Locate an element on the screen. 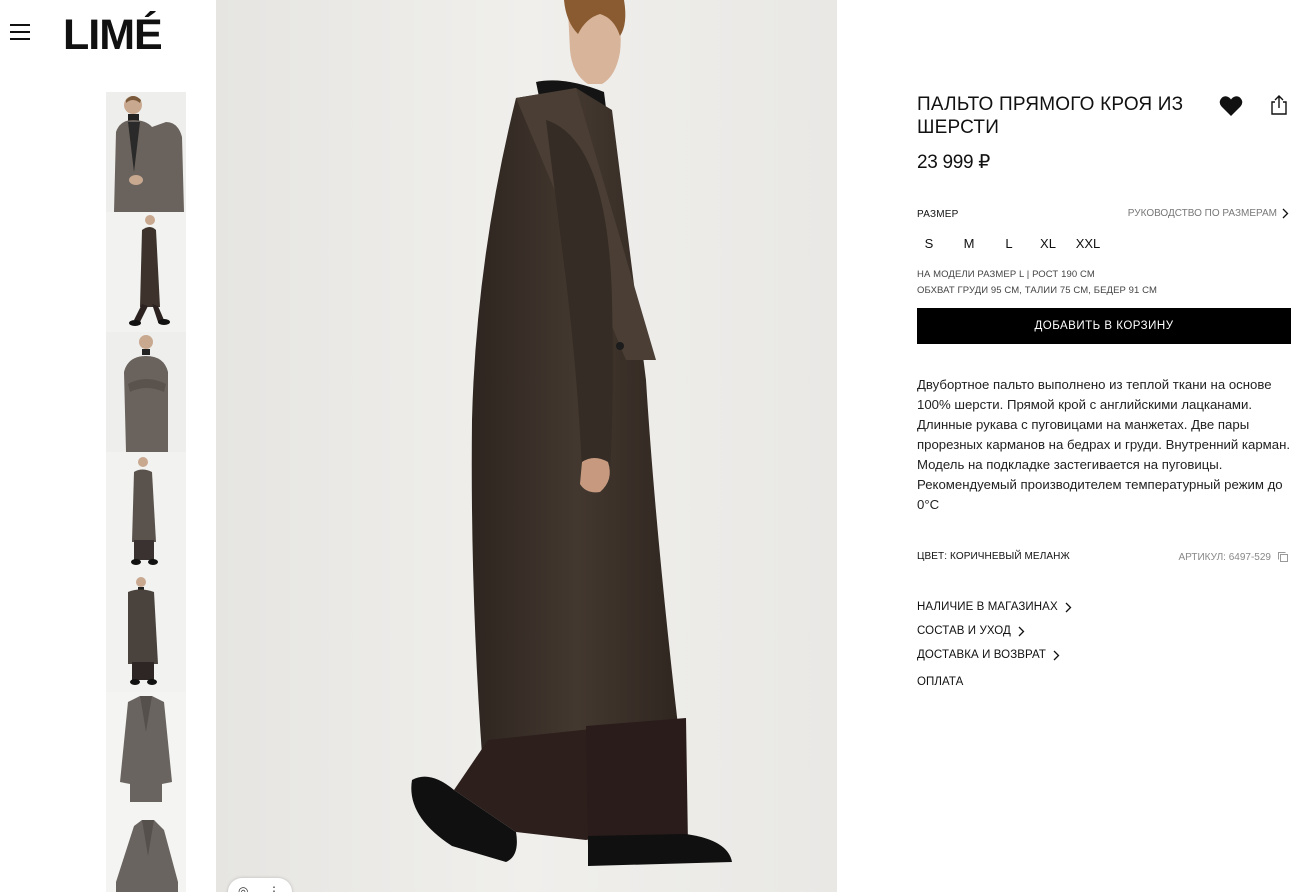  zoom-icon: ◎ is located at coordinates (243, 888).